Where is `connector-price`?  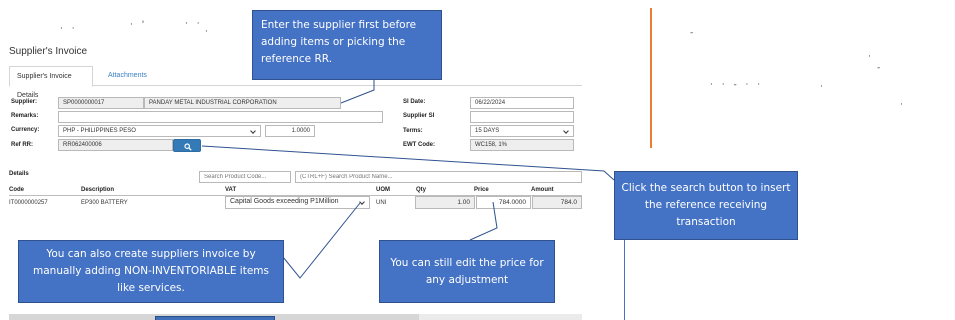 connector-price is located at coordinates (483, 221).